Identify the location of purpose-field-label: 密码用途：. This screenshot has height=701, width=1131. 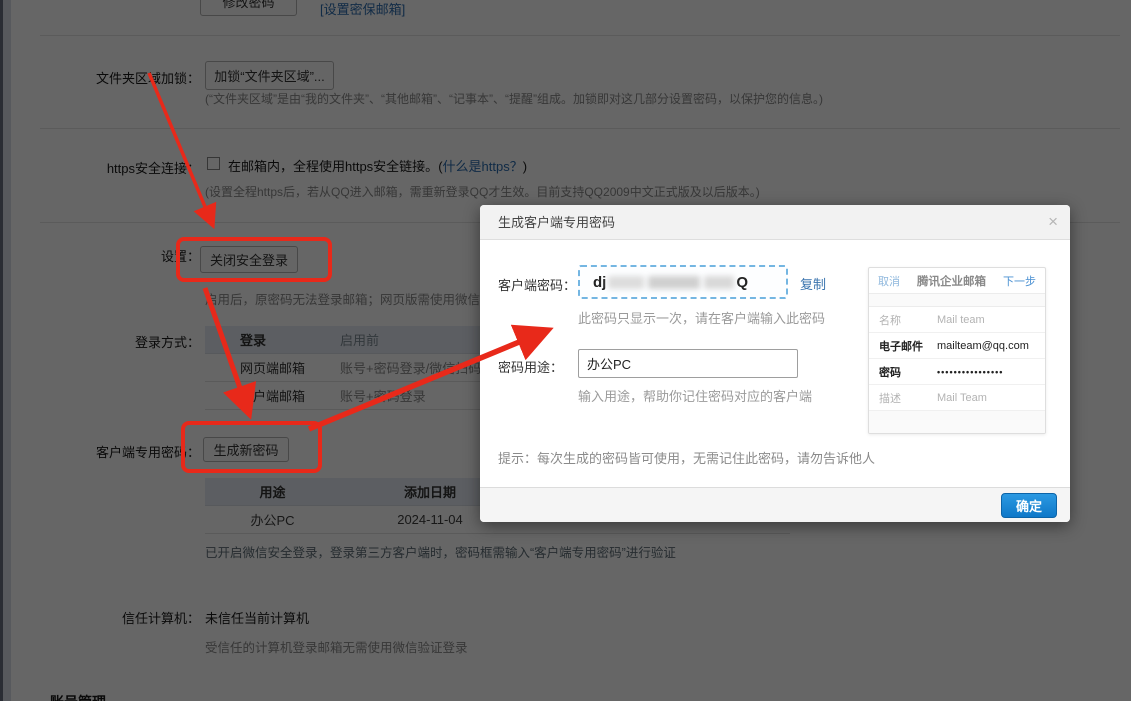
(531, 367).